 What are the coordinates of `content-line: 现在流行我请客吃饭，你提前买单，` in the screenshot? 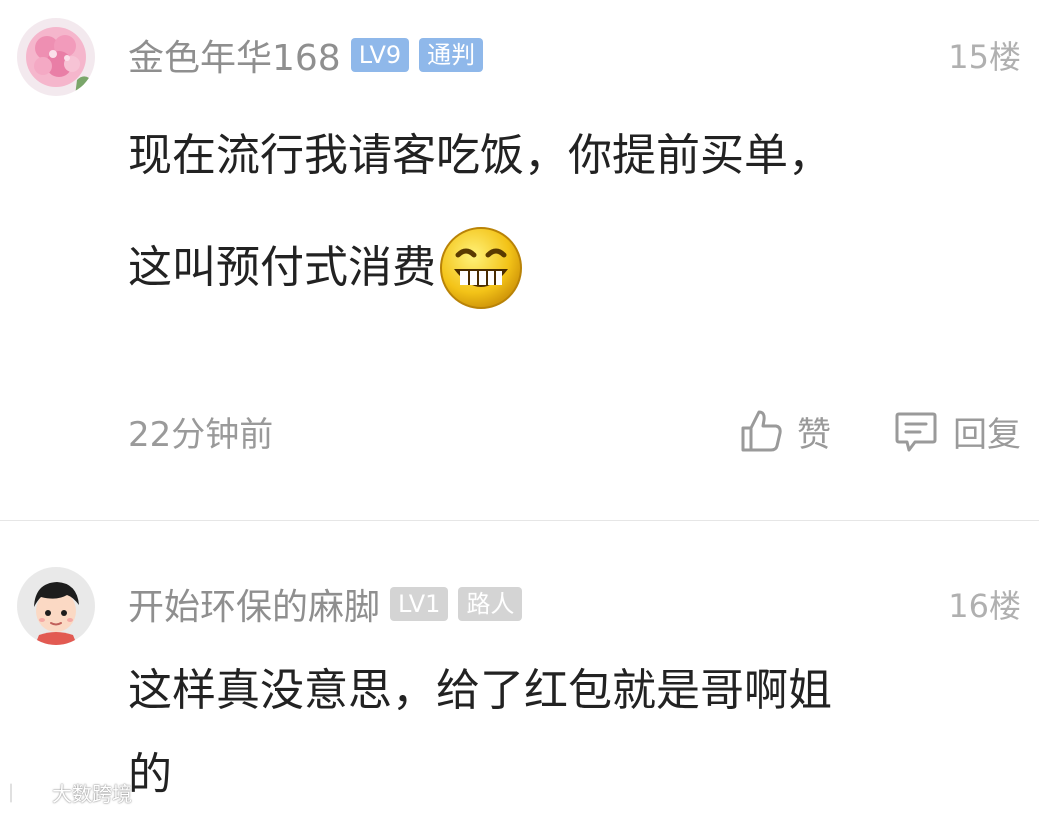 It's located at (480, 155).